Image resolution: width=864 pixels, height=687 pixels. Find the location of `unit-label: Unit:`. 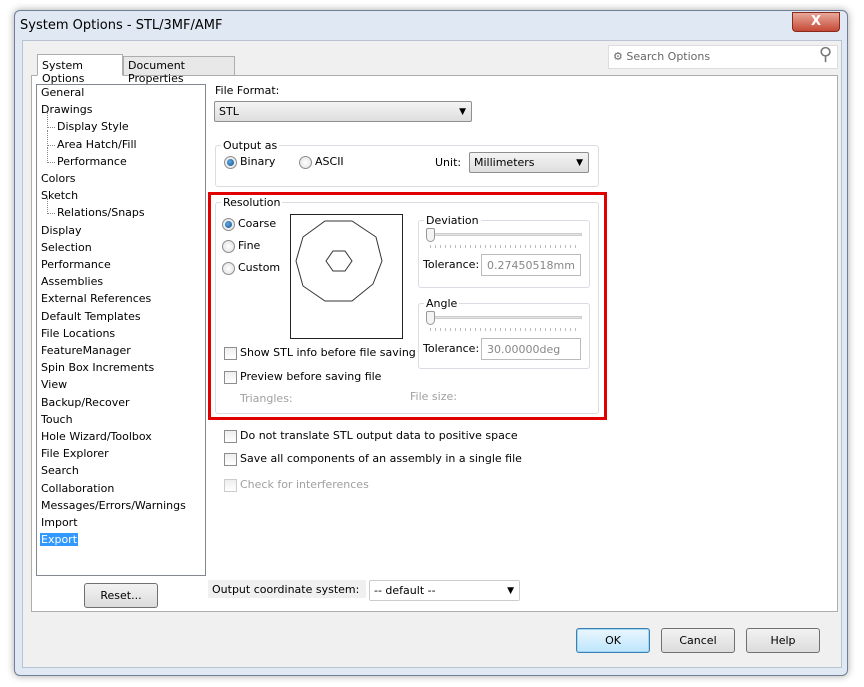

unit-label: Unit: is located at coordinates (448, 162).